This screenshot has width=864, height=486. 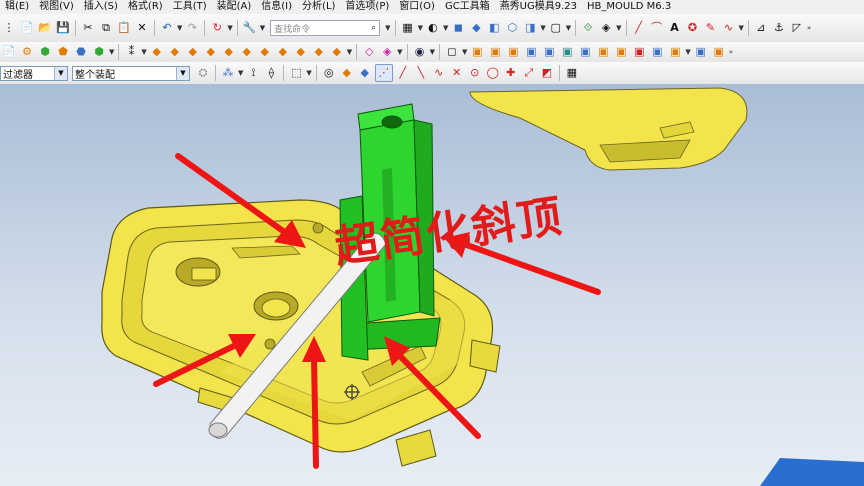 I want to click on filter-reset-icon: ⛭, so click(x=203, y=73).